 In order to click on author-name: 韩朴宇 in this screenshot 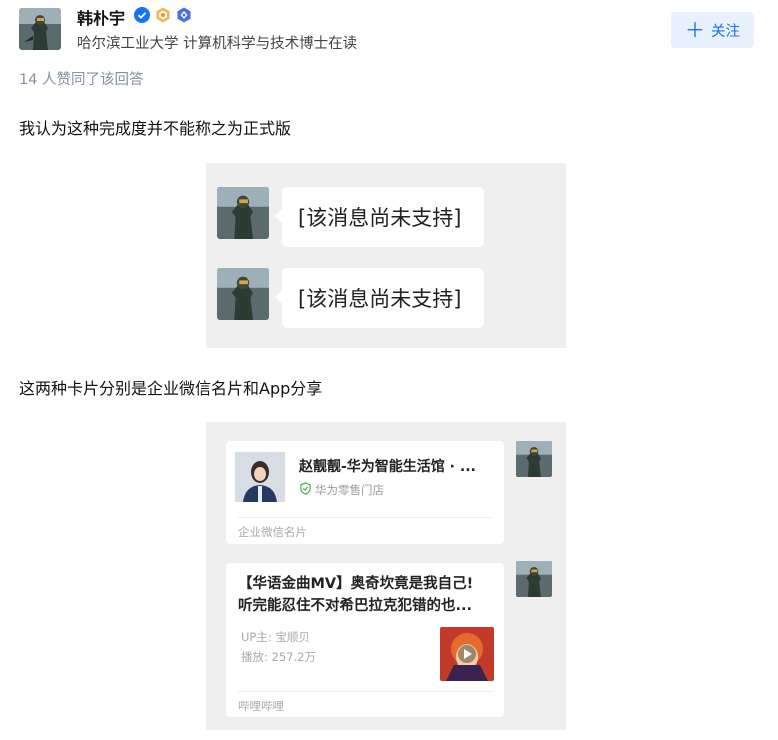, I will do `click(101, 17)`.